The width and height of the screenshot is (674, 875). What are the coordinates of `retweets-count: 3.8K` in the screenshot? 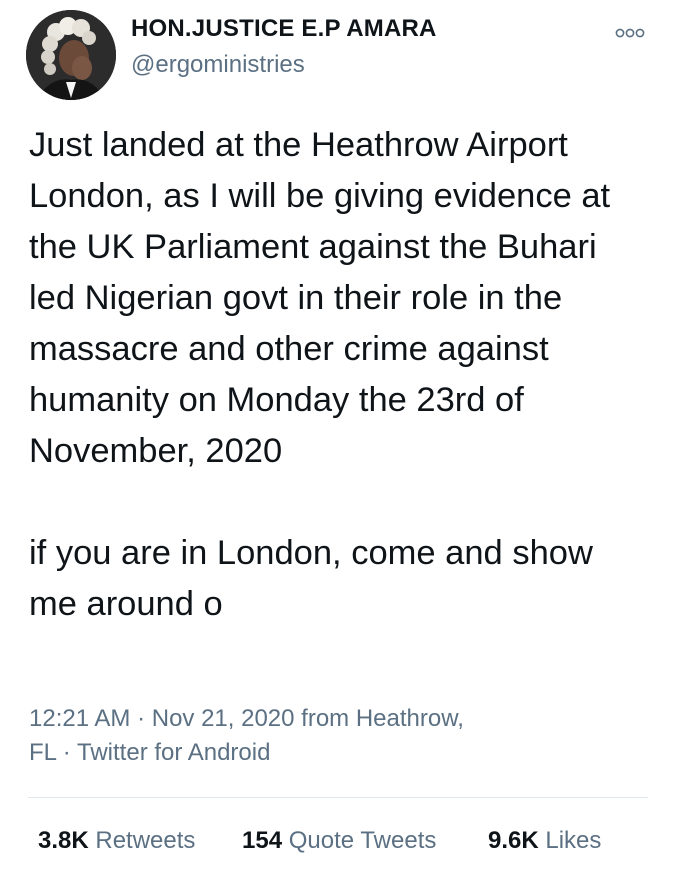 It's located at (63, 840).